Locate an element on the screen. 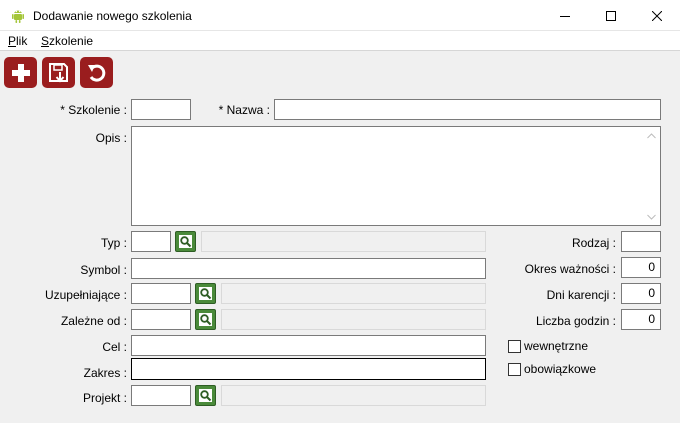 The image size is (680, 423). obowiazkowe-checkbox-box is located at coordinates (514, 369).